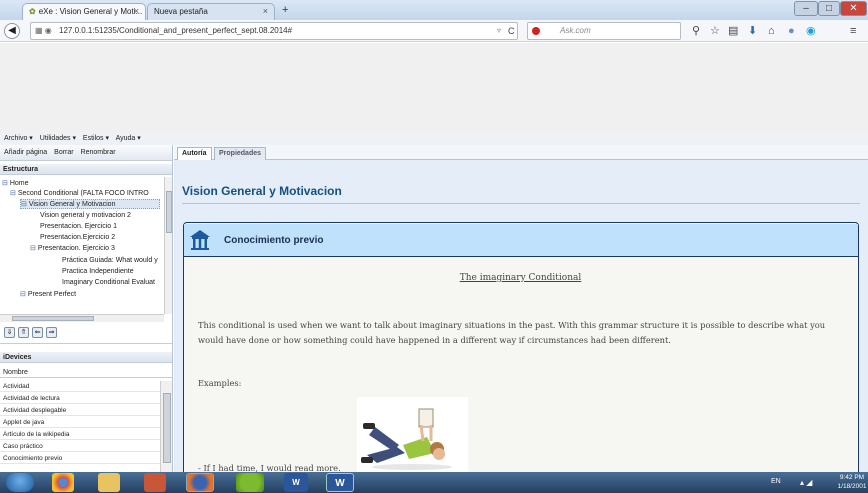  Describe the element at coordinates (80, 458) in the screenshot. I see `idevice-item: Conocimiento previo` at that location.